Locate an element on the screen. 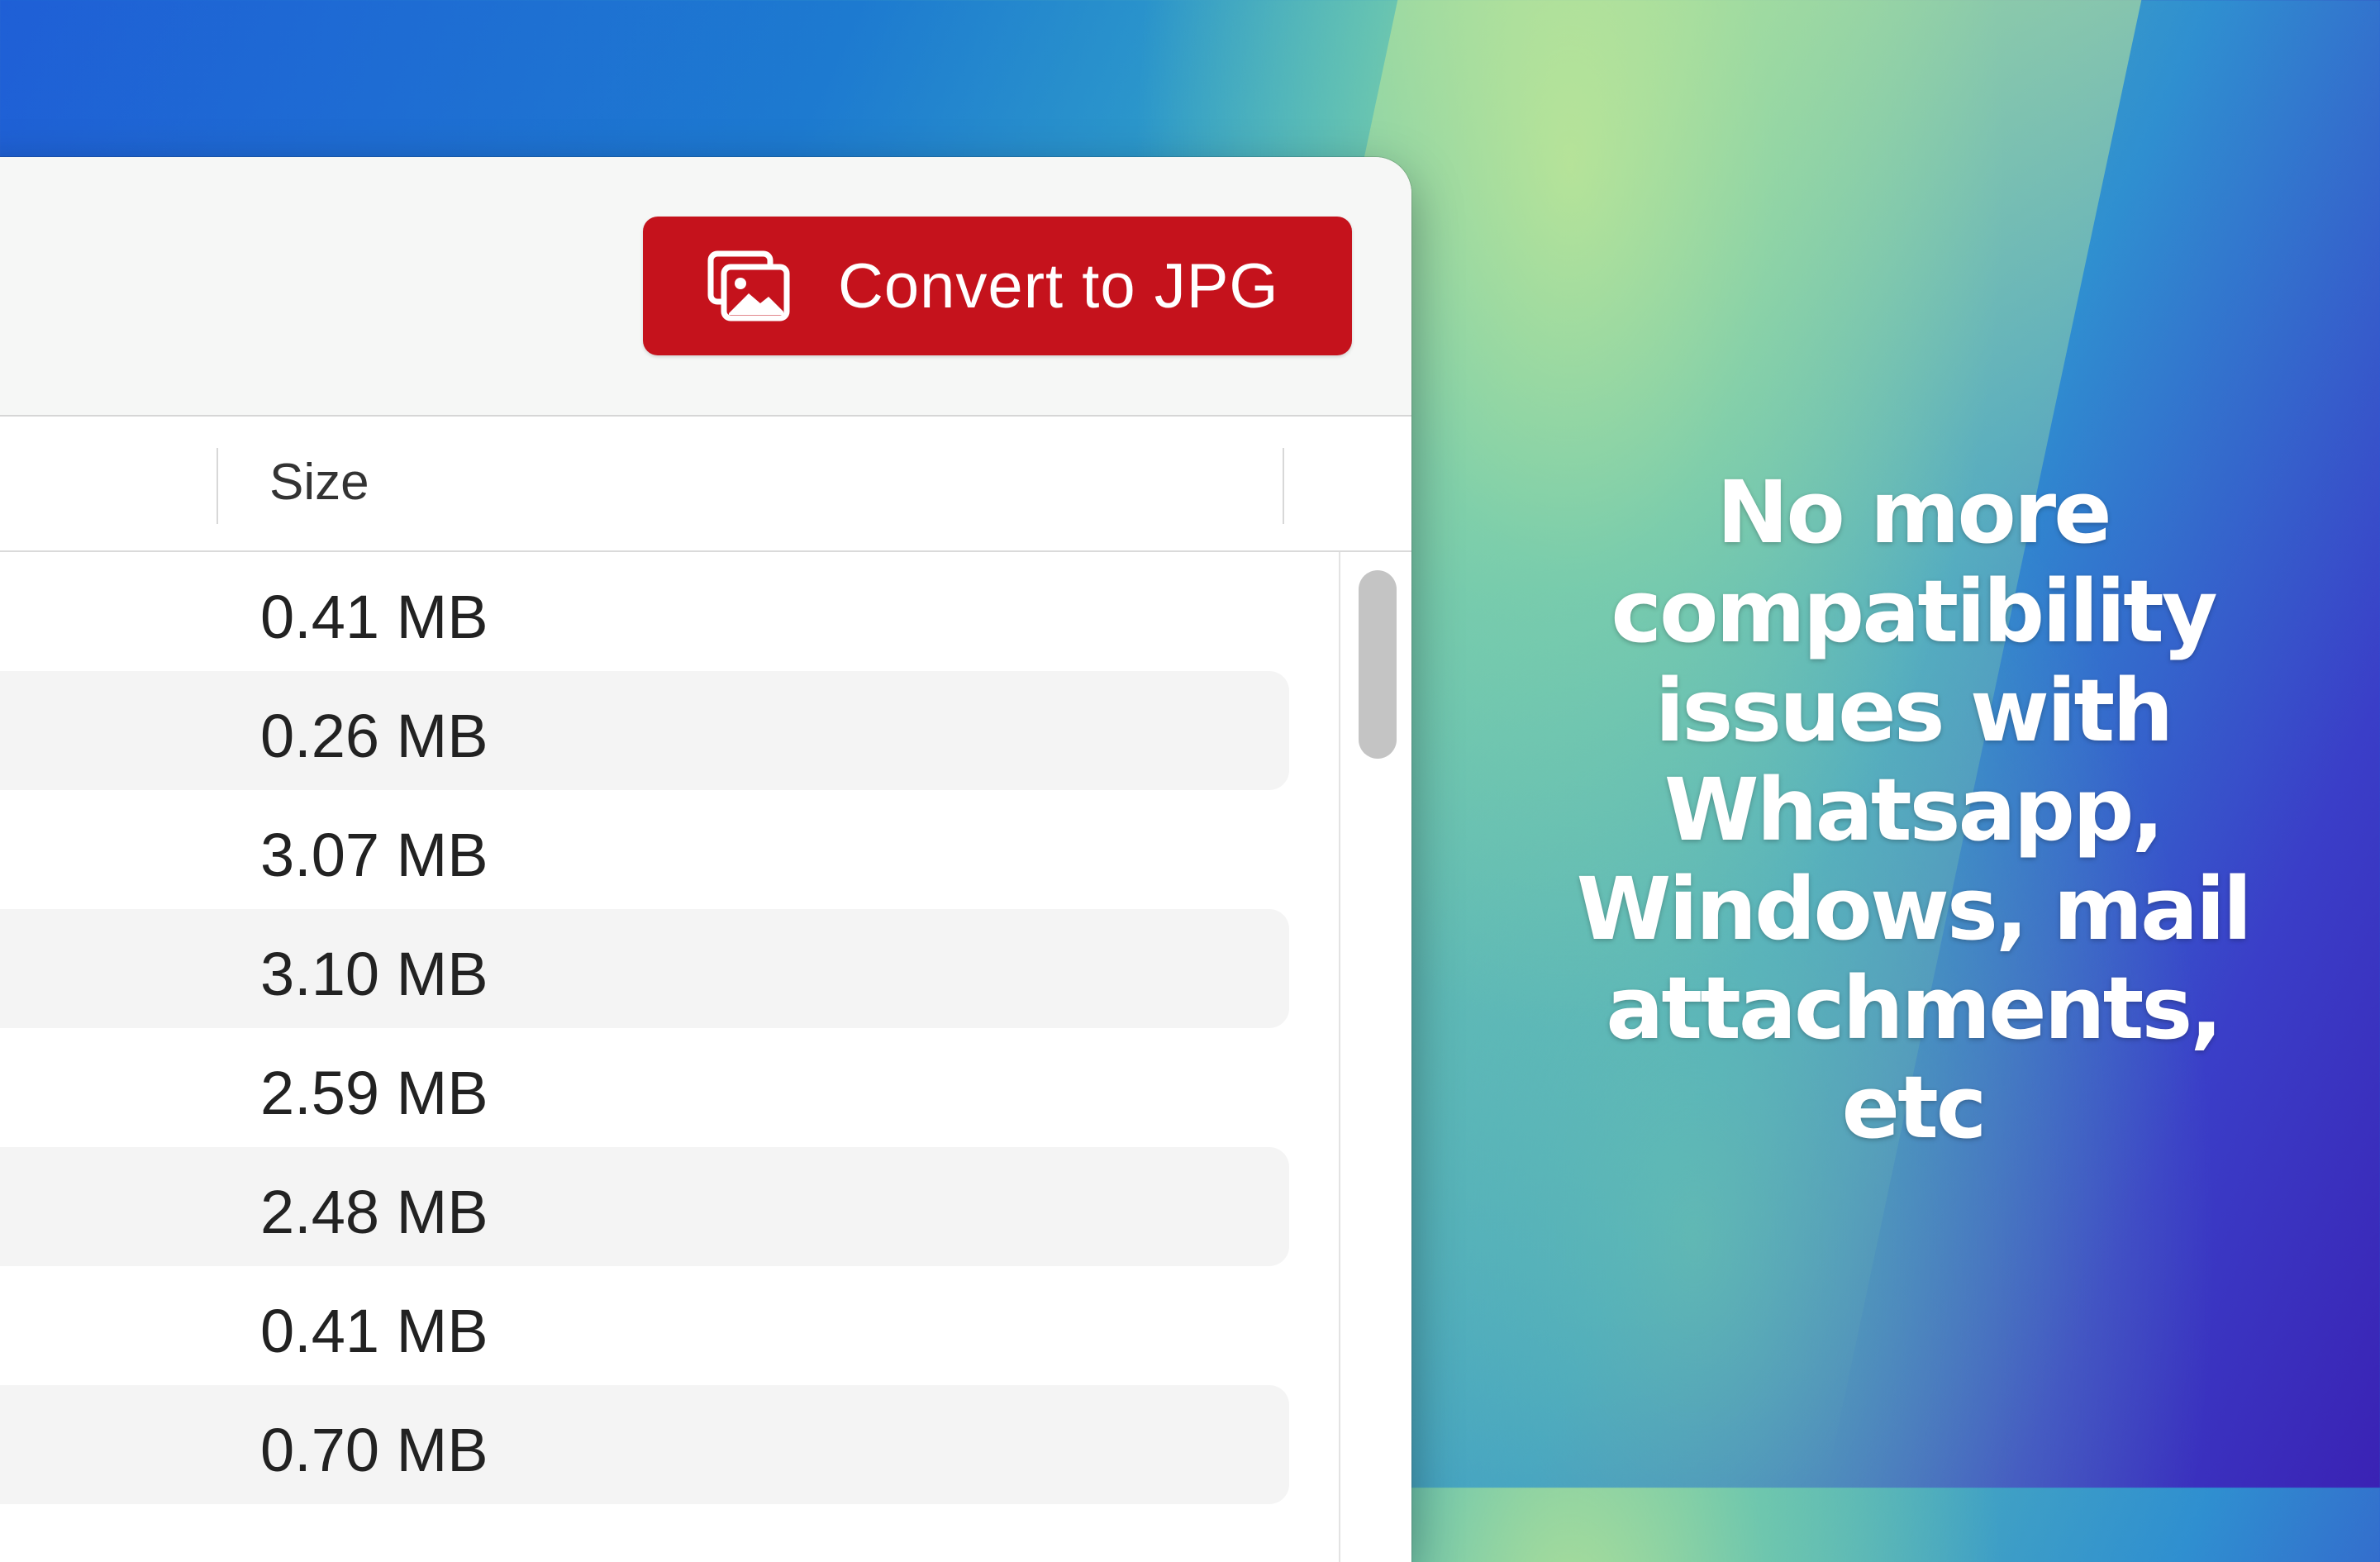 This screenshot has width=2380, height=1562. promo-line: Whatsapp, is located at coordinates (1914, 810).